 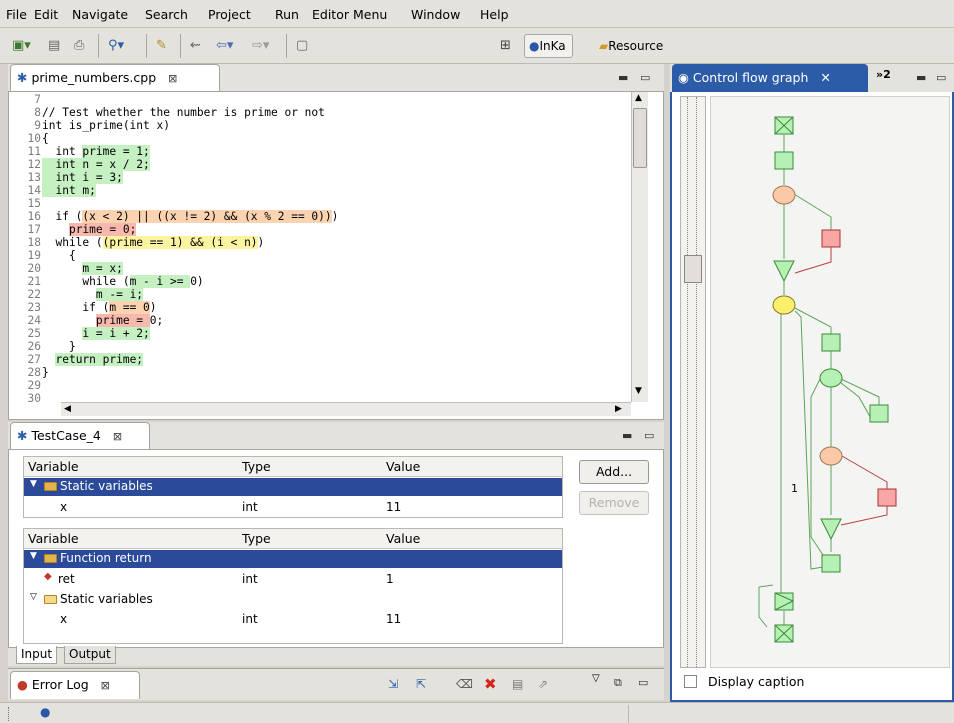 What do you see at coordinates (618, 683) in the screenshot?
I see `restore-icon: ⧉` at bounding box center [618, 683].